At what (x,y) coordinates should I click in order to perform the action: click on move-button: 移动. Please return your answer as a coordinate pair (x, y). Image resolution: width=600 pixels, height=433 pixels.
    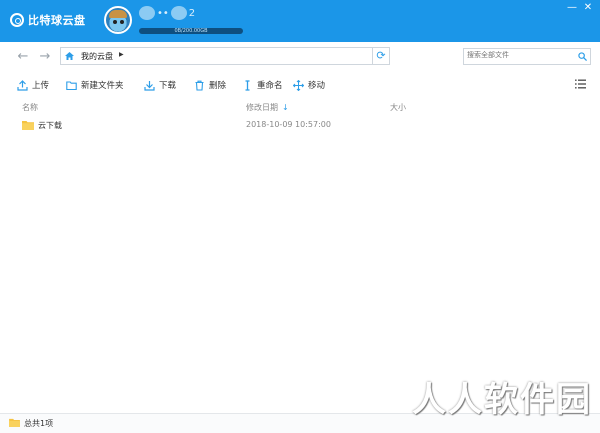
    Looking at the image, I should click on (309, 85).